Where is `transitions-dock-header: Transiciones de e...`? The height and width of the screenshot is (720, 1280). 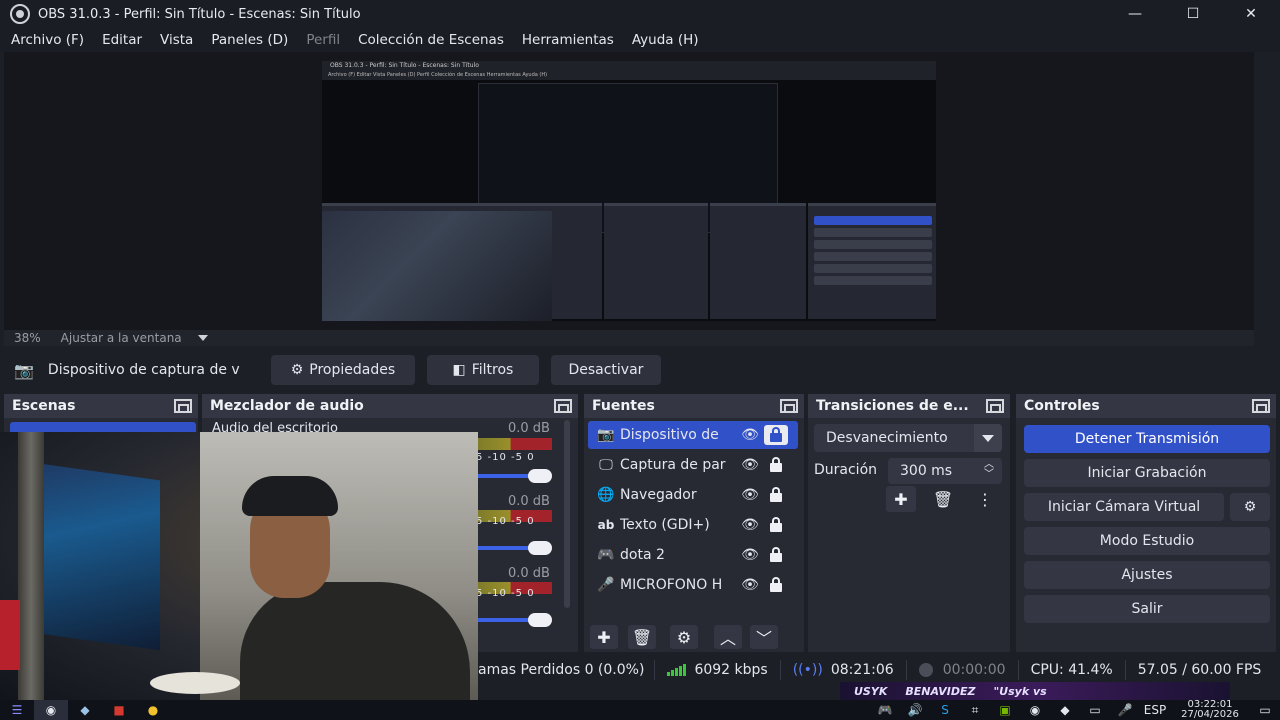
transitions-dock-header: Transiciones de e... is located at coordinates (909, 406).